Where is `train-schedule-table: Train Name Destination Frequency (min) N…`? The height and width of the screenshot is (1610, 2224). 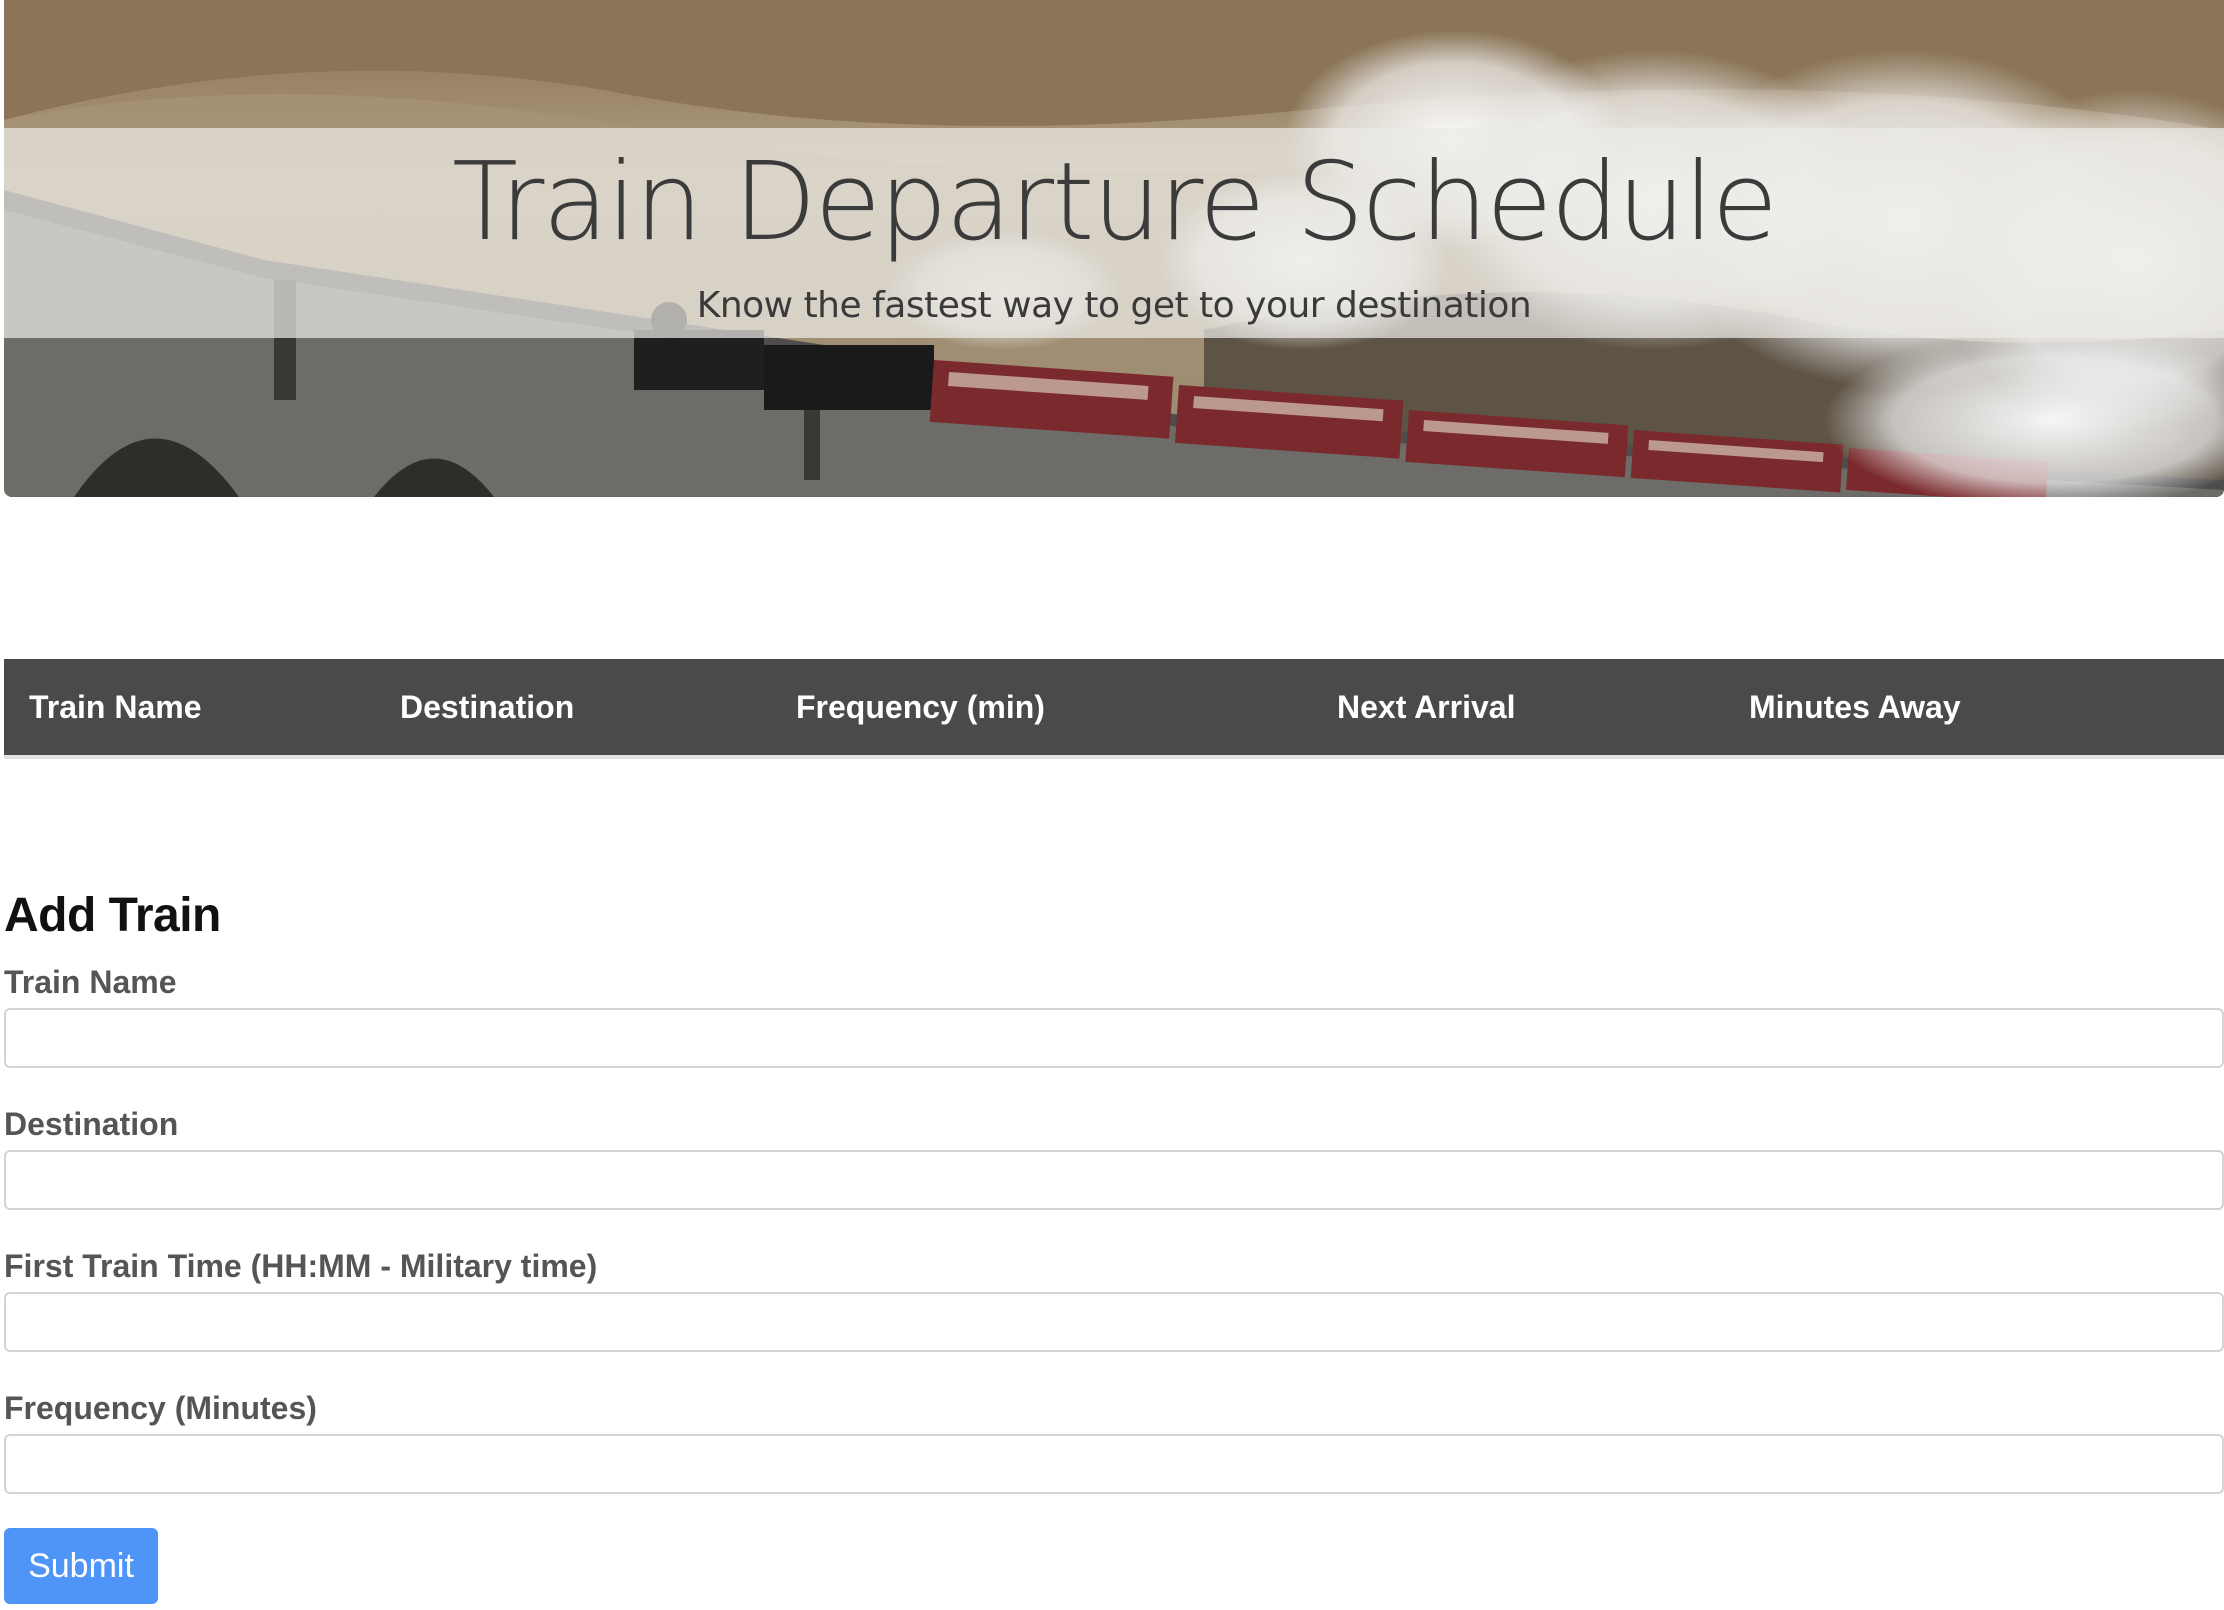 train-schedule-table: Train Name Destination Frequency (min) N… is located at coordinates (1114, 707).